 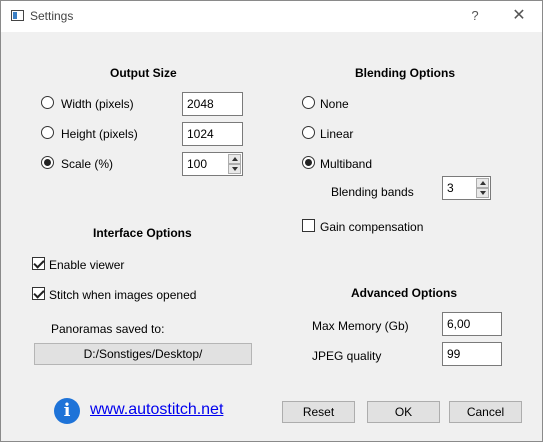 I want to click on height-label: Height (pixels), so click(x=99, y=134).